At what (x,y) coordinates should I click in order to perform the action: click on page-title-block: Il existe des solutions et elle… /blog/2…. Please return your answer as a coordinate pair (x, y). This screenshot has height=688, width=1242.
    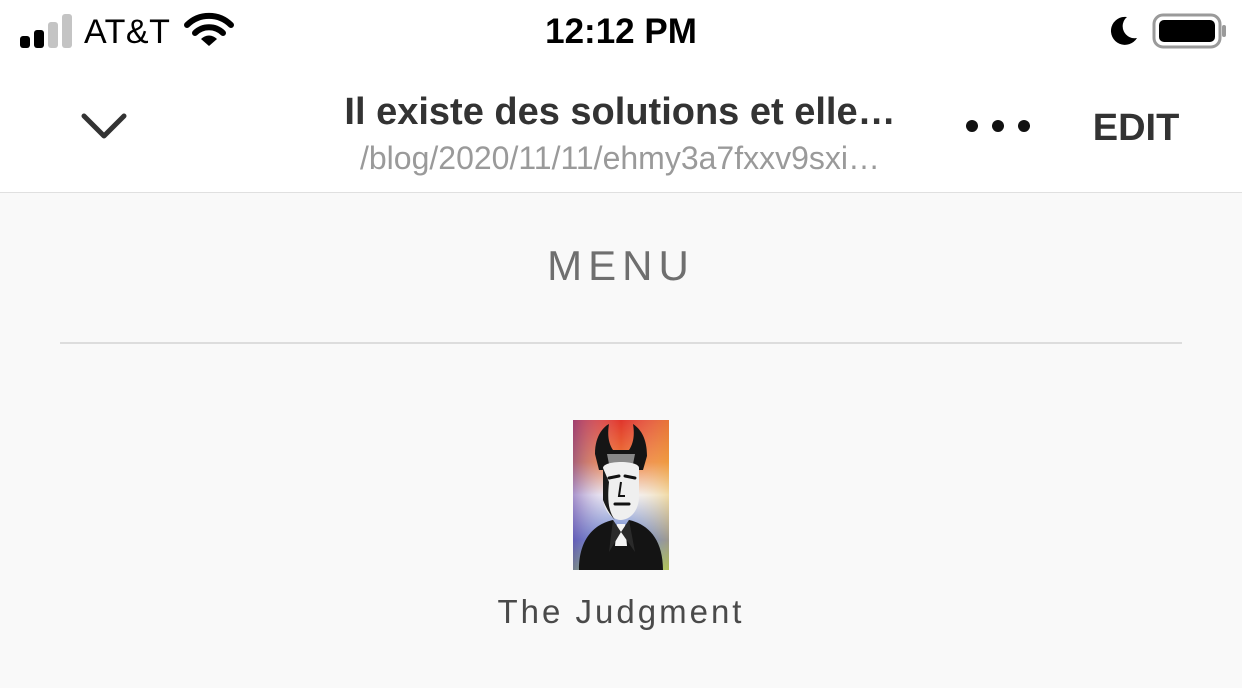
    Looking at the image, I should click on (620, 134).